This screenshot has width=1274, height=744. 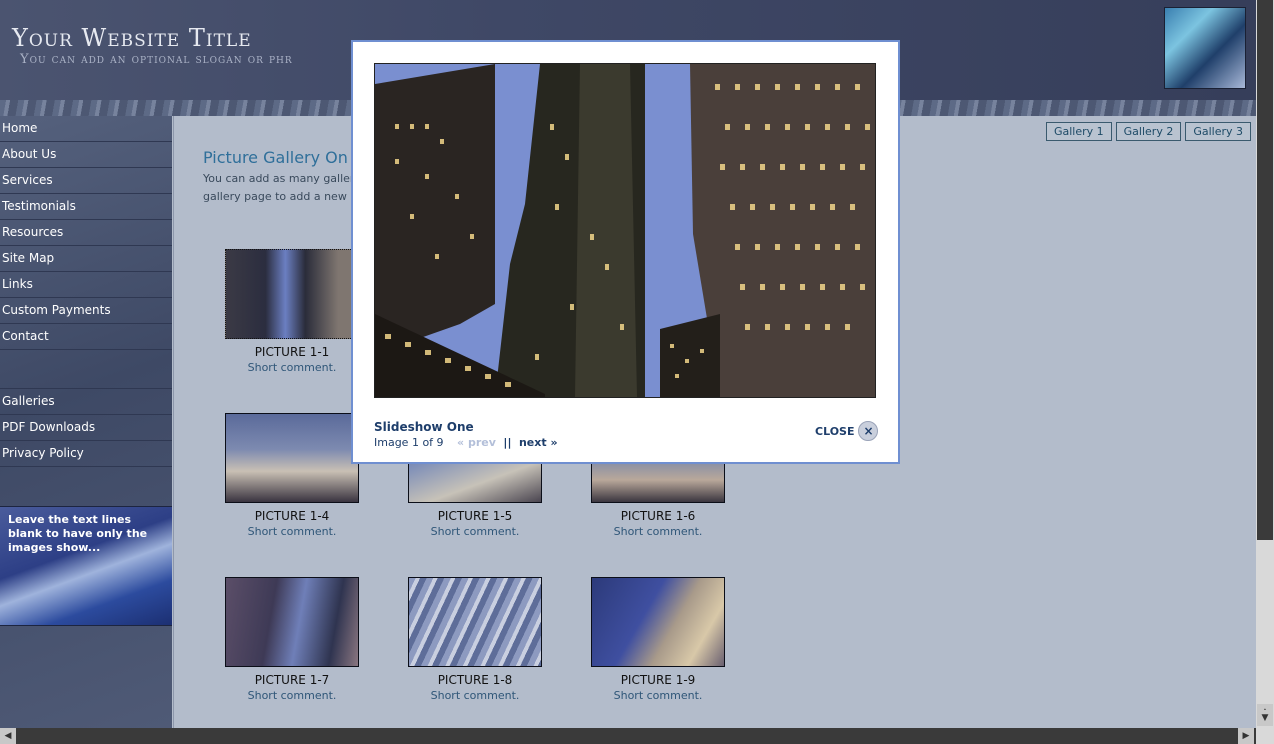 I want to click on vertical-scrollbar: ▲, so click(x=1265, y=364).